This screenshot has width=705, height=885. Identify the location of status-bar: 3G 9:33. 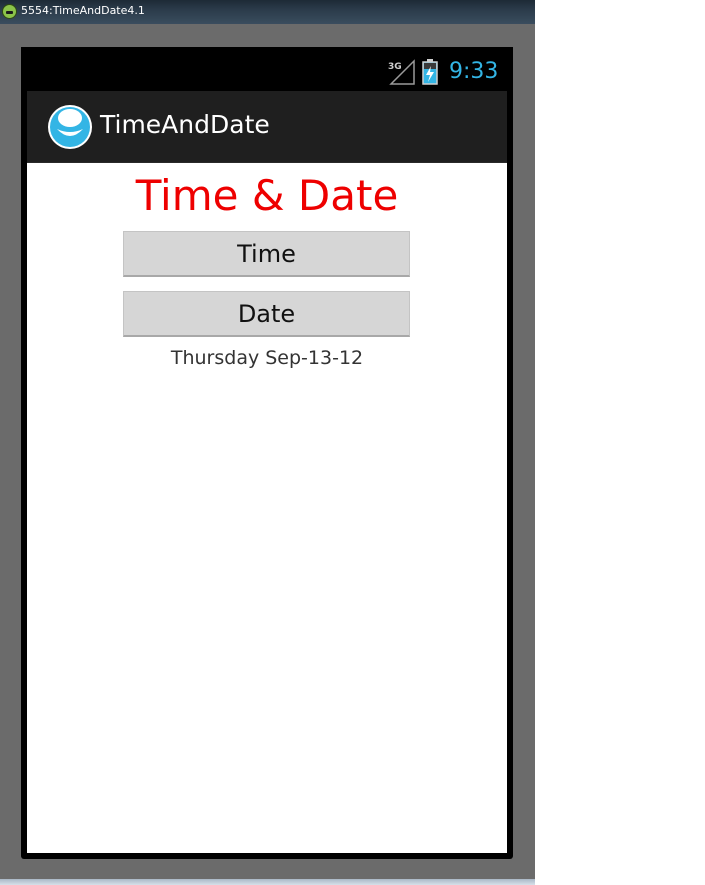
(267, 69).